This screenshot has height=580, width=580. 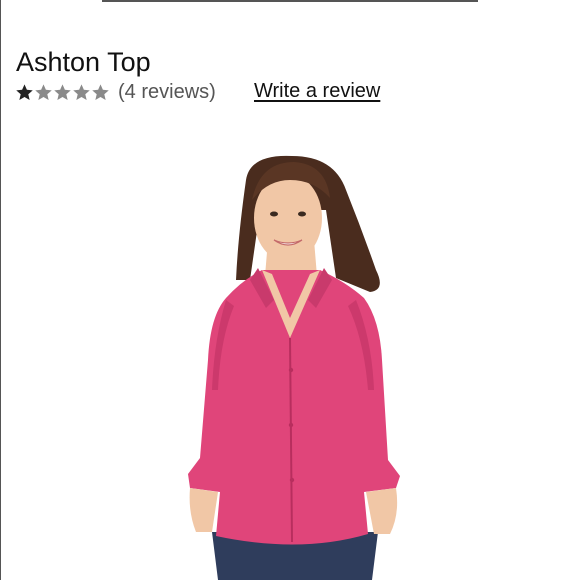 I want to click on star-rating, so click(x=62, y=92).